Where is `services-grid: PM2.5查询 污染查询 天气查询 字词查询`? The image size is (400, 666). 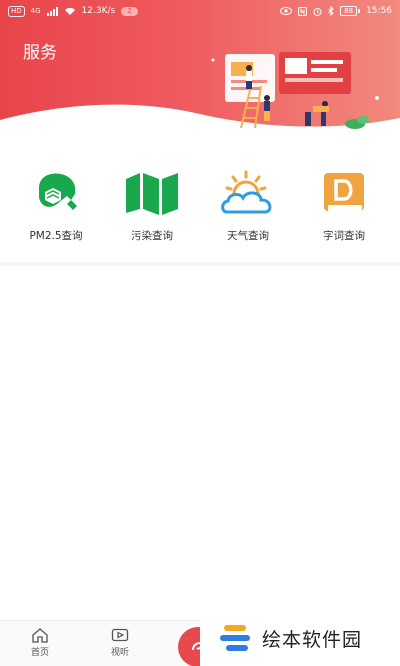 services-grid: PM2.5查询 污染查询 天气查询 字词查询 is located at coordinates (200, 214).